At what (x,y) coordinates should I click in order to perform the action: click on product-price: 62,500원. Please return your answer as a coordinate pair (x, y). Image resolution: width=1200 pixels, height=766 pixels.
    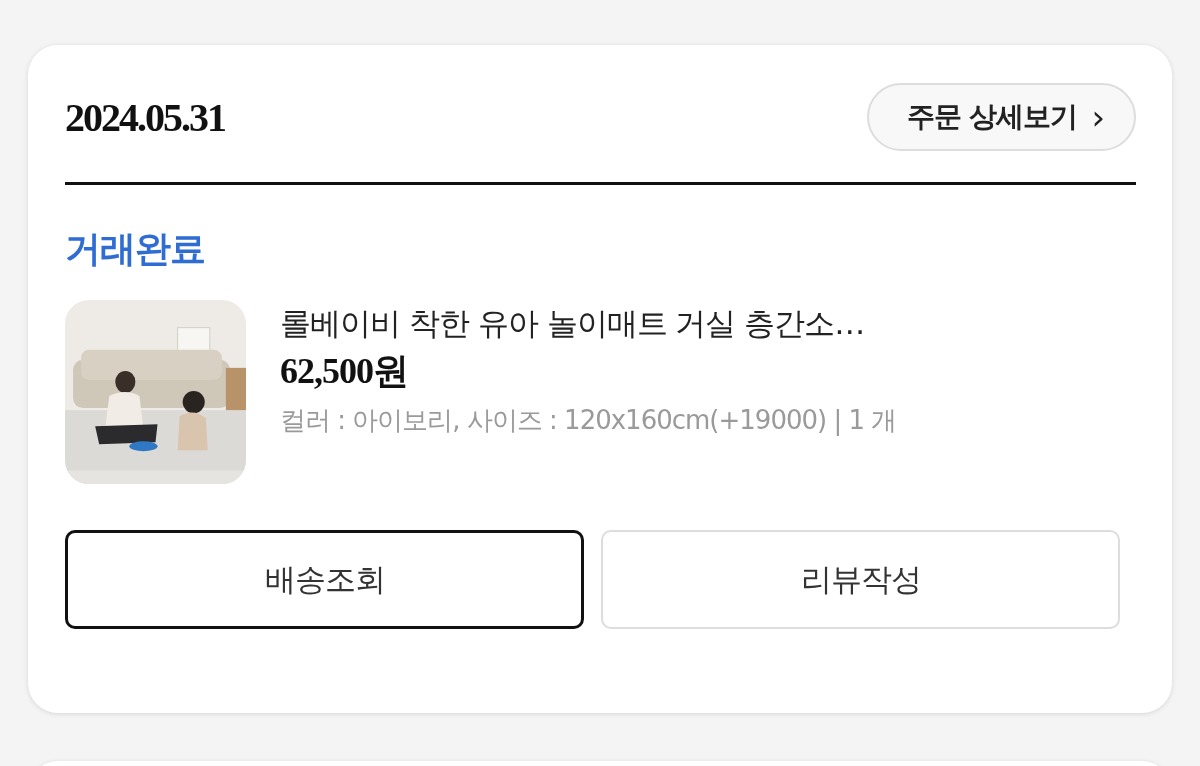
    Looking at the image, I should click on (344, 371).